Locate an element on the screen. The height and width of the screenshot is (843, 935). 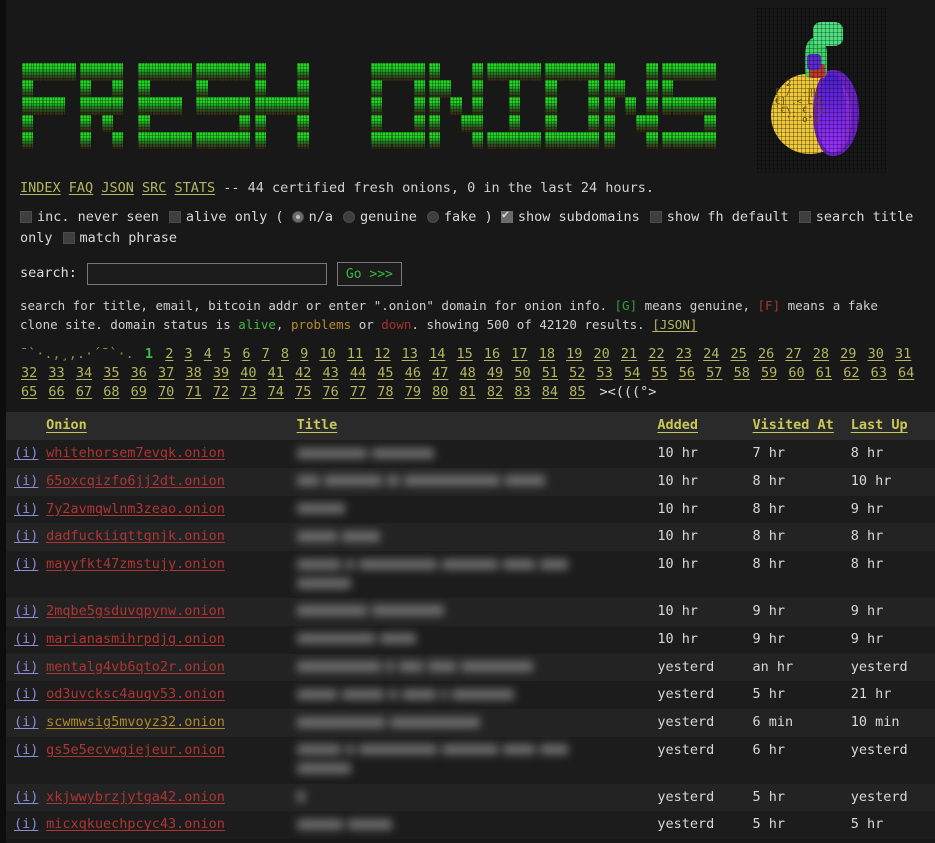
pagination-page-67: 67 is located at coordinates (84, 392).